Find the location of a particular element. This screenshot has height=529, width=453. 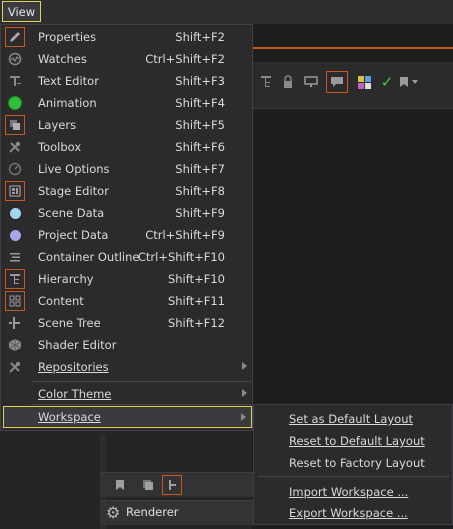

menu-item-label: Scene Data is located at coordinates (71, 213).